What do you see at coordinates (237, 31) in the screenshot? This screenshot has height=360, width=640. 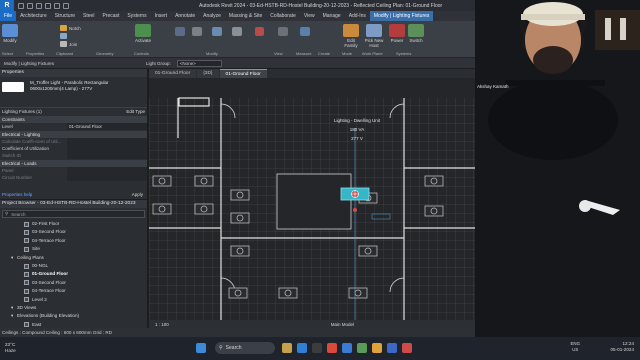 I see `array-button` at bounding box center [237, 31].